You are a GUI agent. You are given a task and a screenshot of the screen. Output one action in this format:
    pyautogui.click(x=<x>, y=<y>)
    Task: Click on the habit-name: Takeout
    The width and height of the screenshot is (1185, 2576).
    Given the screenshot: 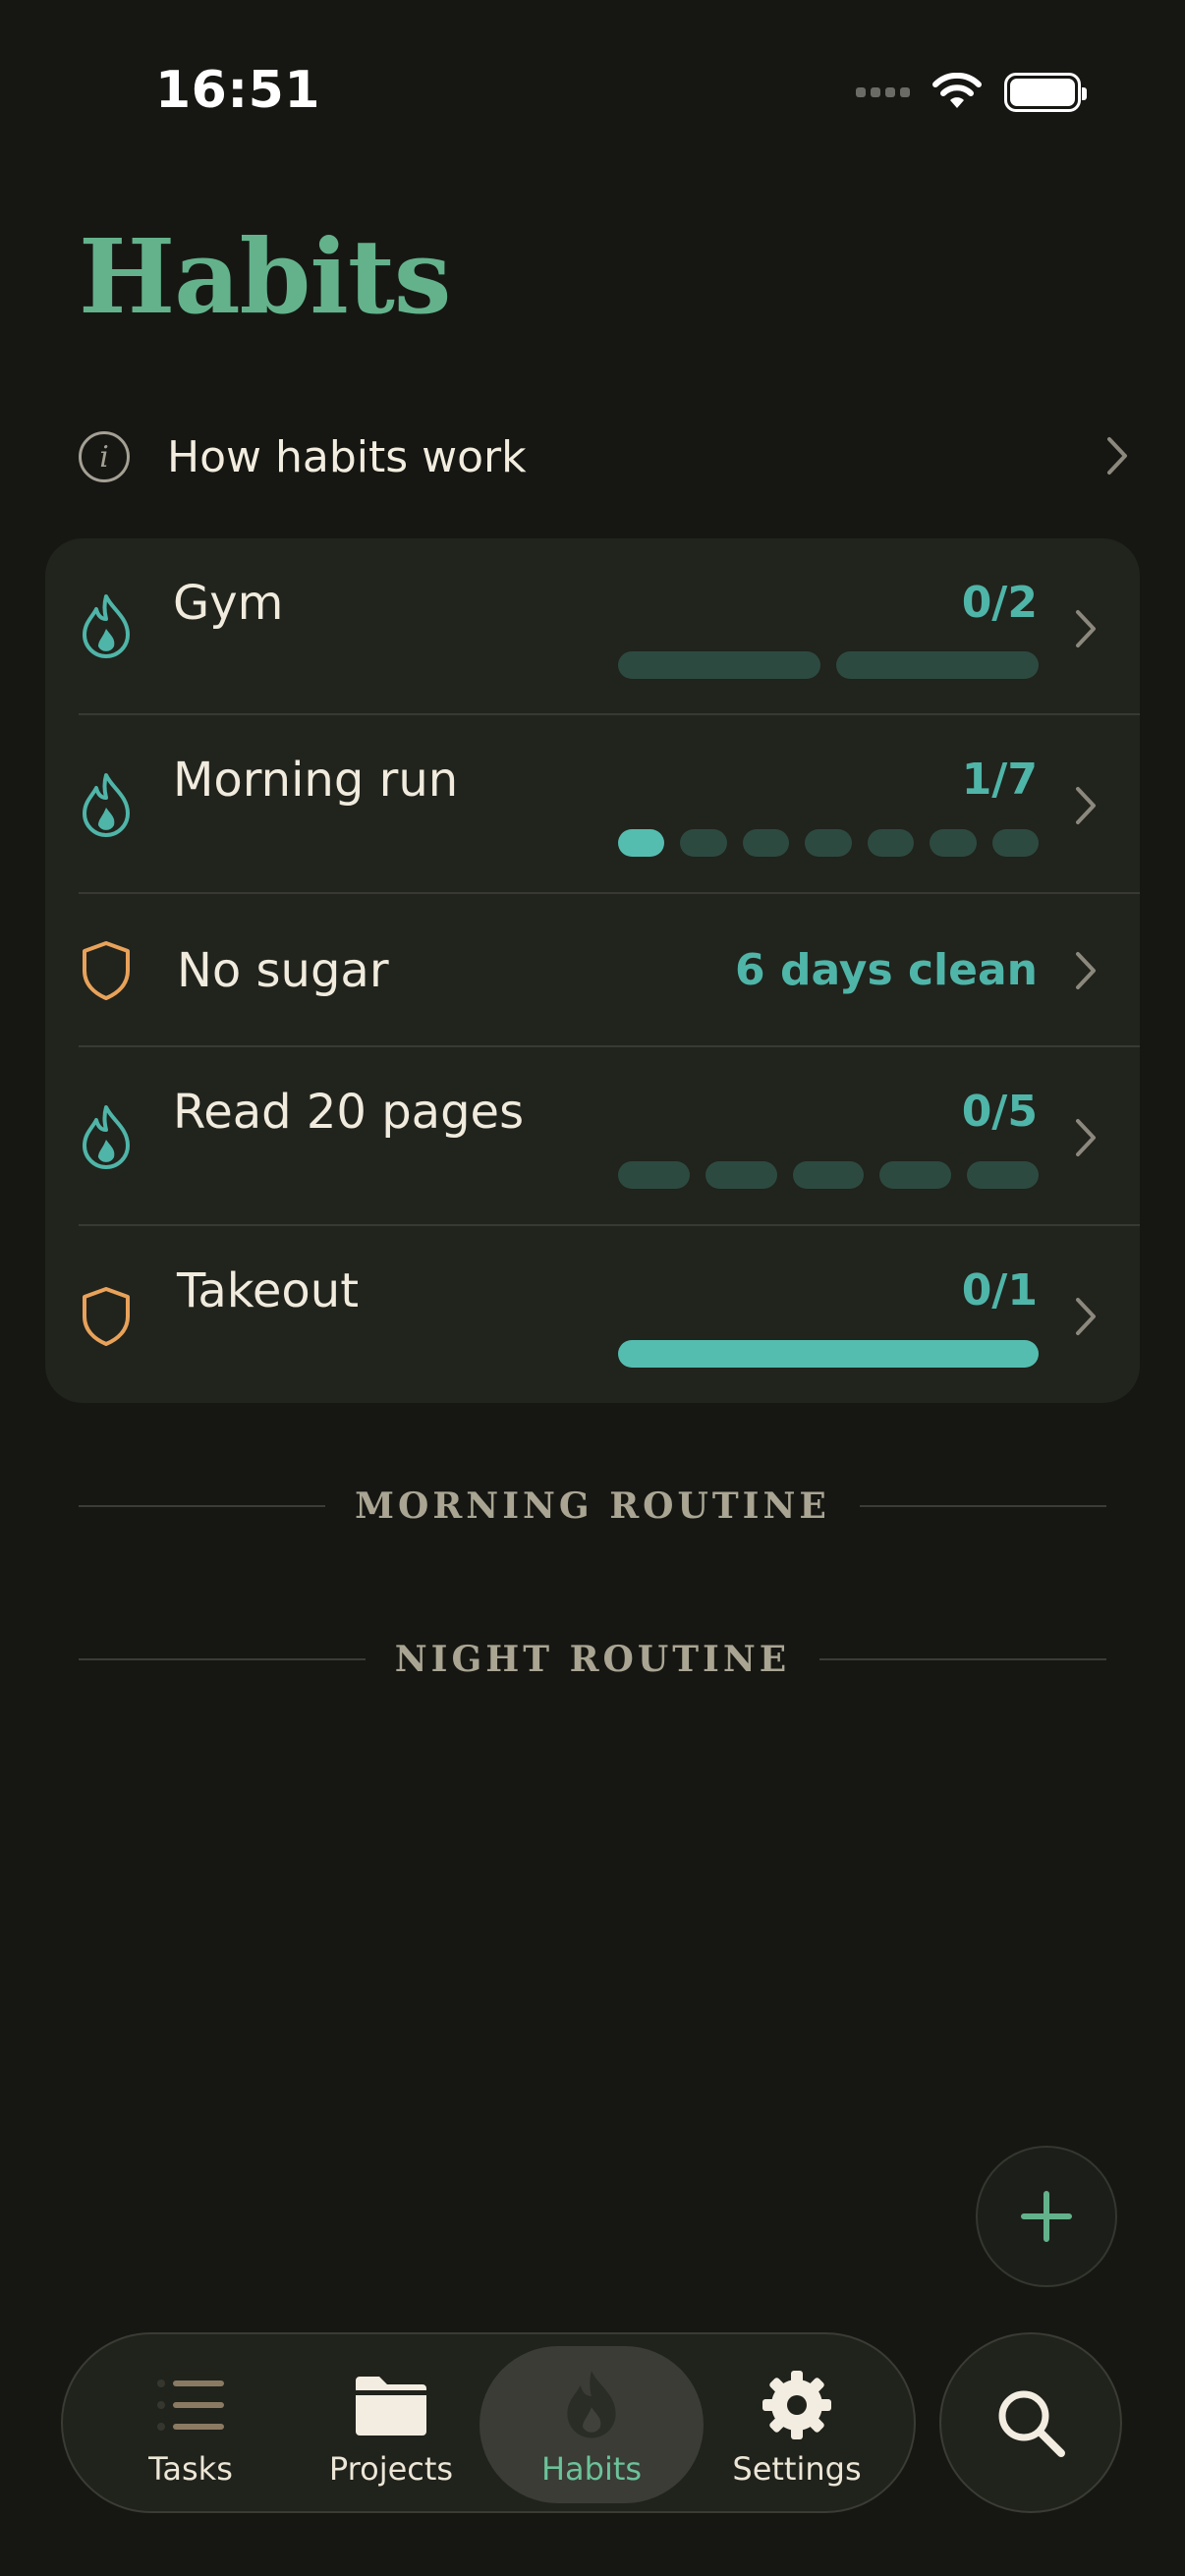 What is the action you would take?
    pyautogui.click(x=268, y=1290)
    